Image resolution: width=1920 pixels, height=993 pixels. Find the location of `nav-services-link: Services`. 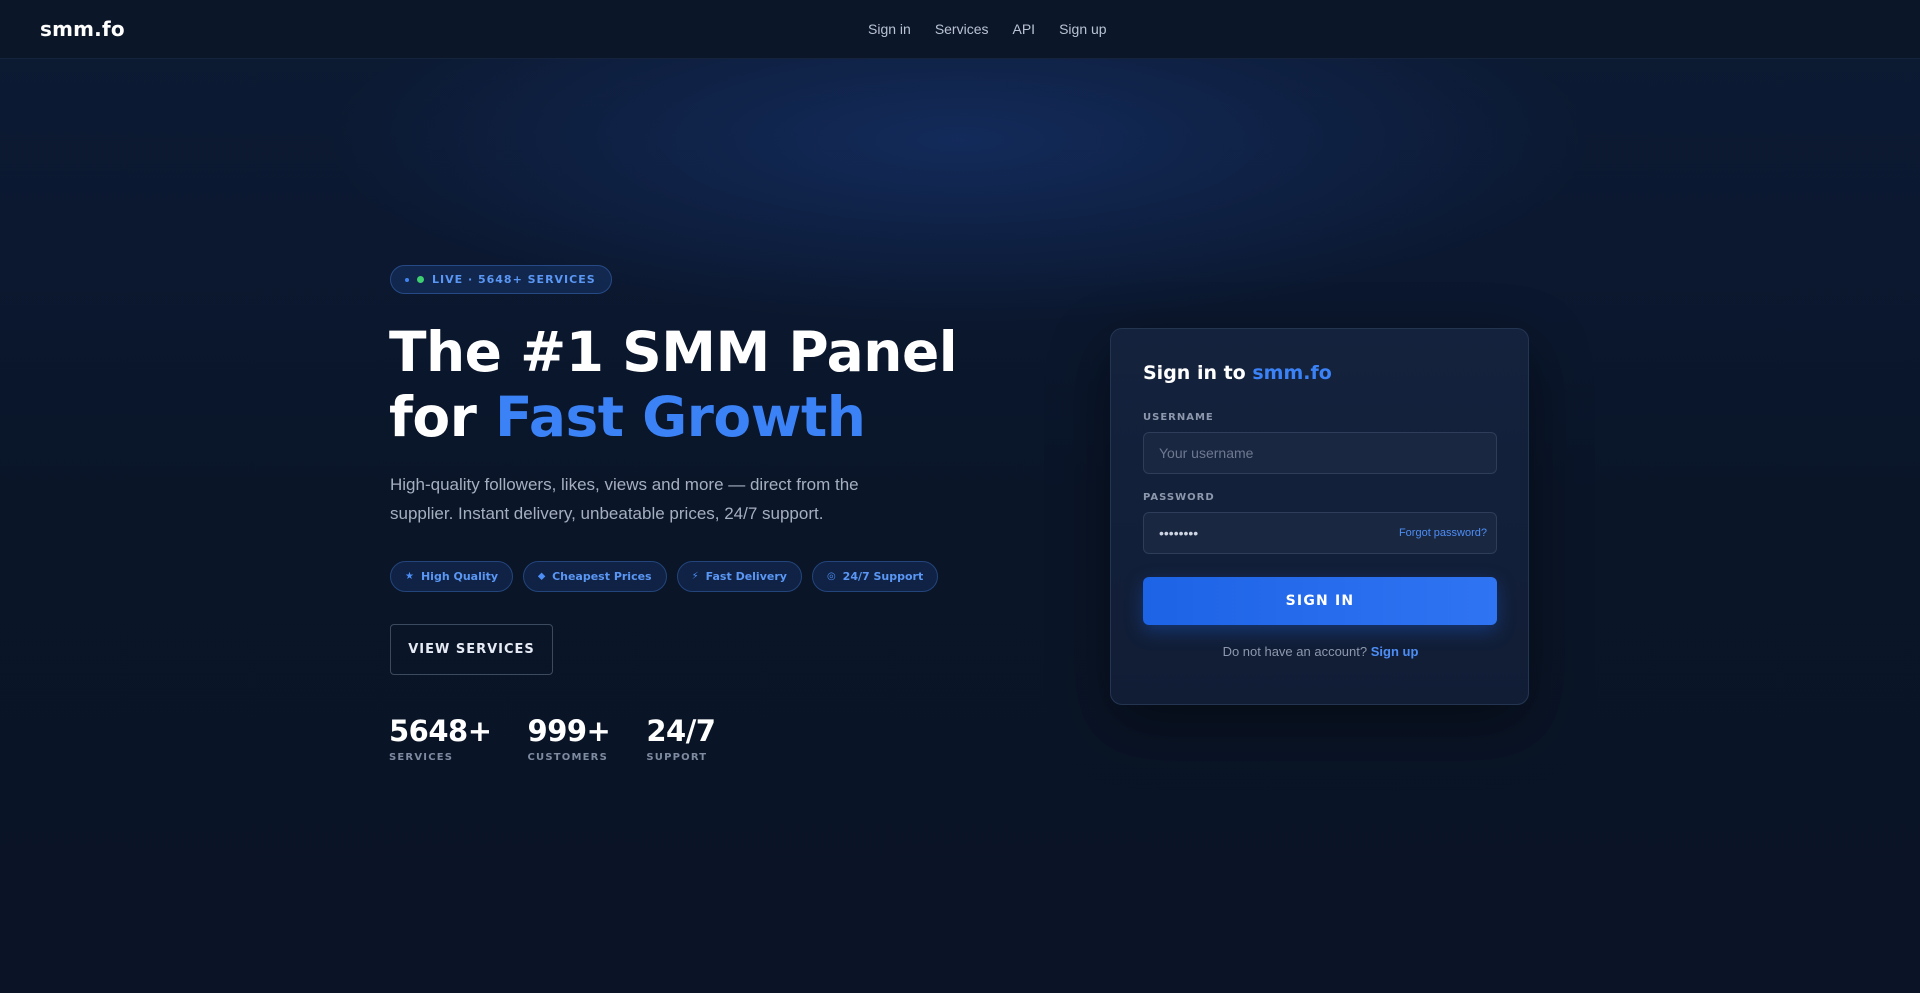

nav-services-link: Services is located at coordinates (962, 29).